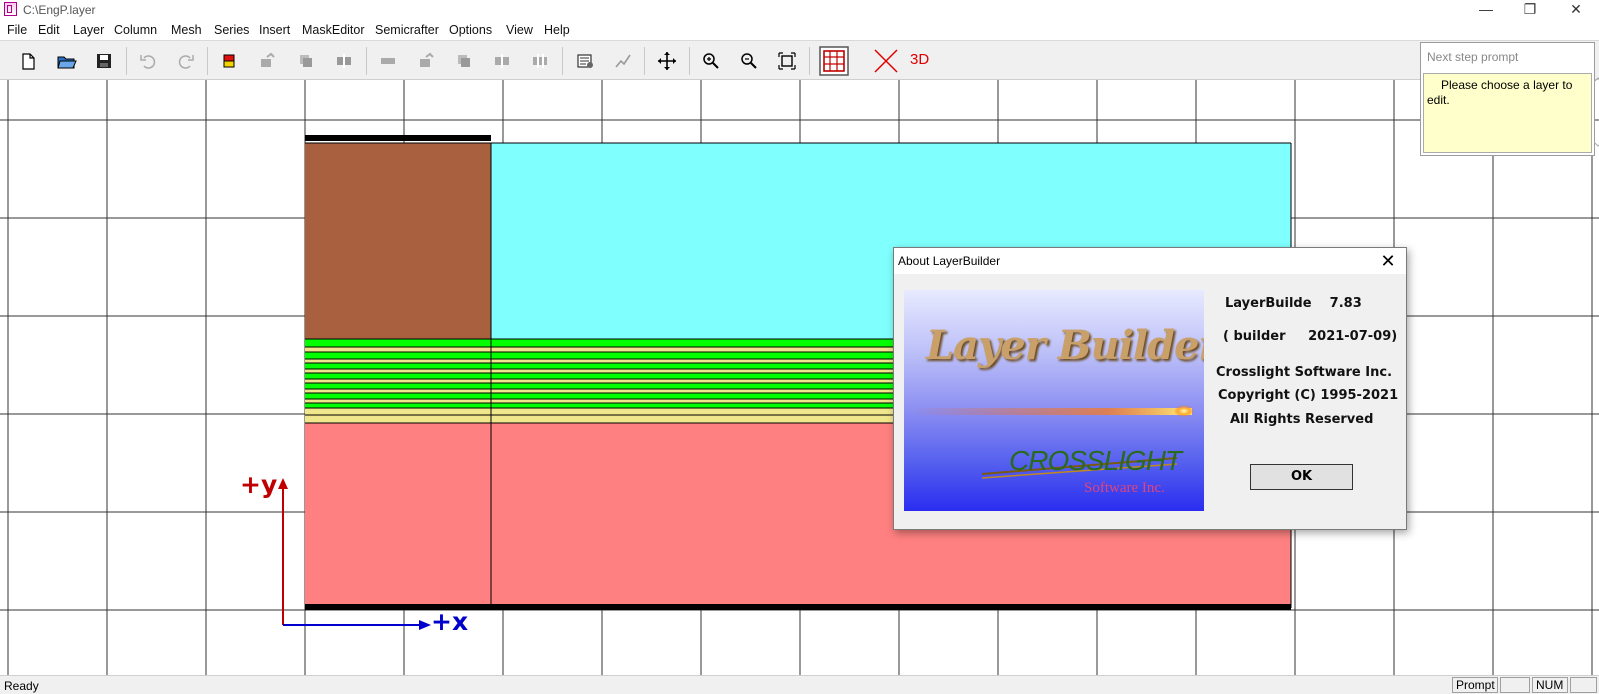 This screenshot has width=1599, height=694. Describe the element at coordinates (344, 61) in the screenshot. I see `layer-split-icon` at that location.